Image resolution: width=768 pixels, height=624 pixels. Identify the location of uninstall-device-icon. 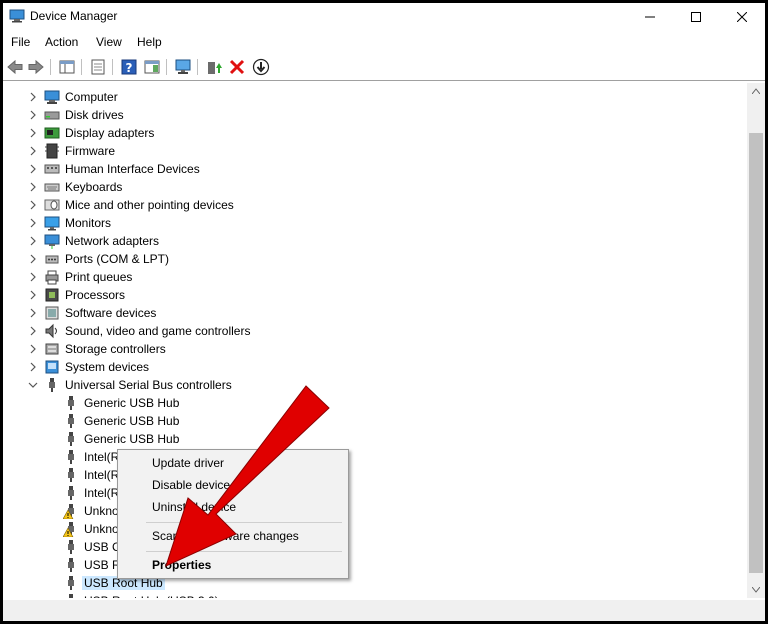
(237, 67).